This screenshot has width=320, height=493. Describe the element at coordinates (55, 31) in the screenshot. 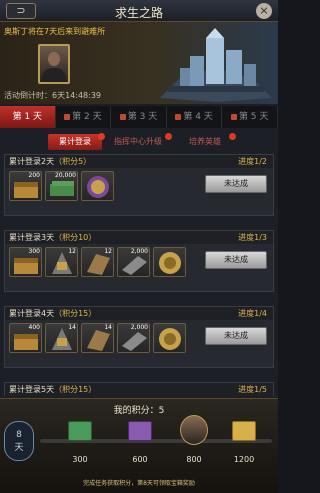

I see `banner-message: 奥斯丁将在7天后来到避难所` at that location.